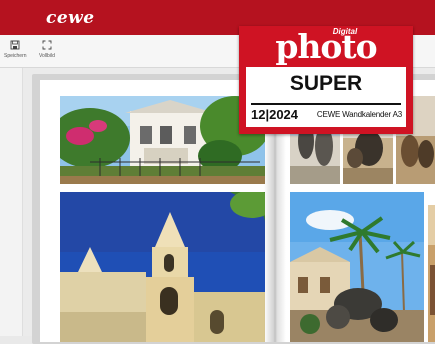 The image size is (435, 344). What do you see at coordinates (11, 202) in the screenshot?
I see `left-panel-edge` at bounding box center [11, 202].